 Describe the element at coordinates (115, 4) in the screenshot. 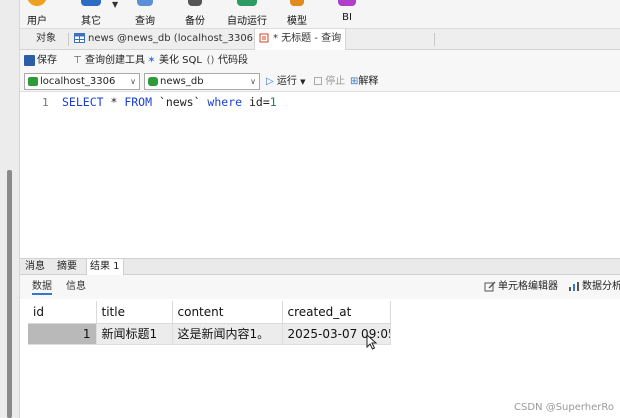

I see `ribbon-other-dropdown-icon: ▼` at that location.